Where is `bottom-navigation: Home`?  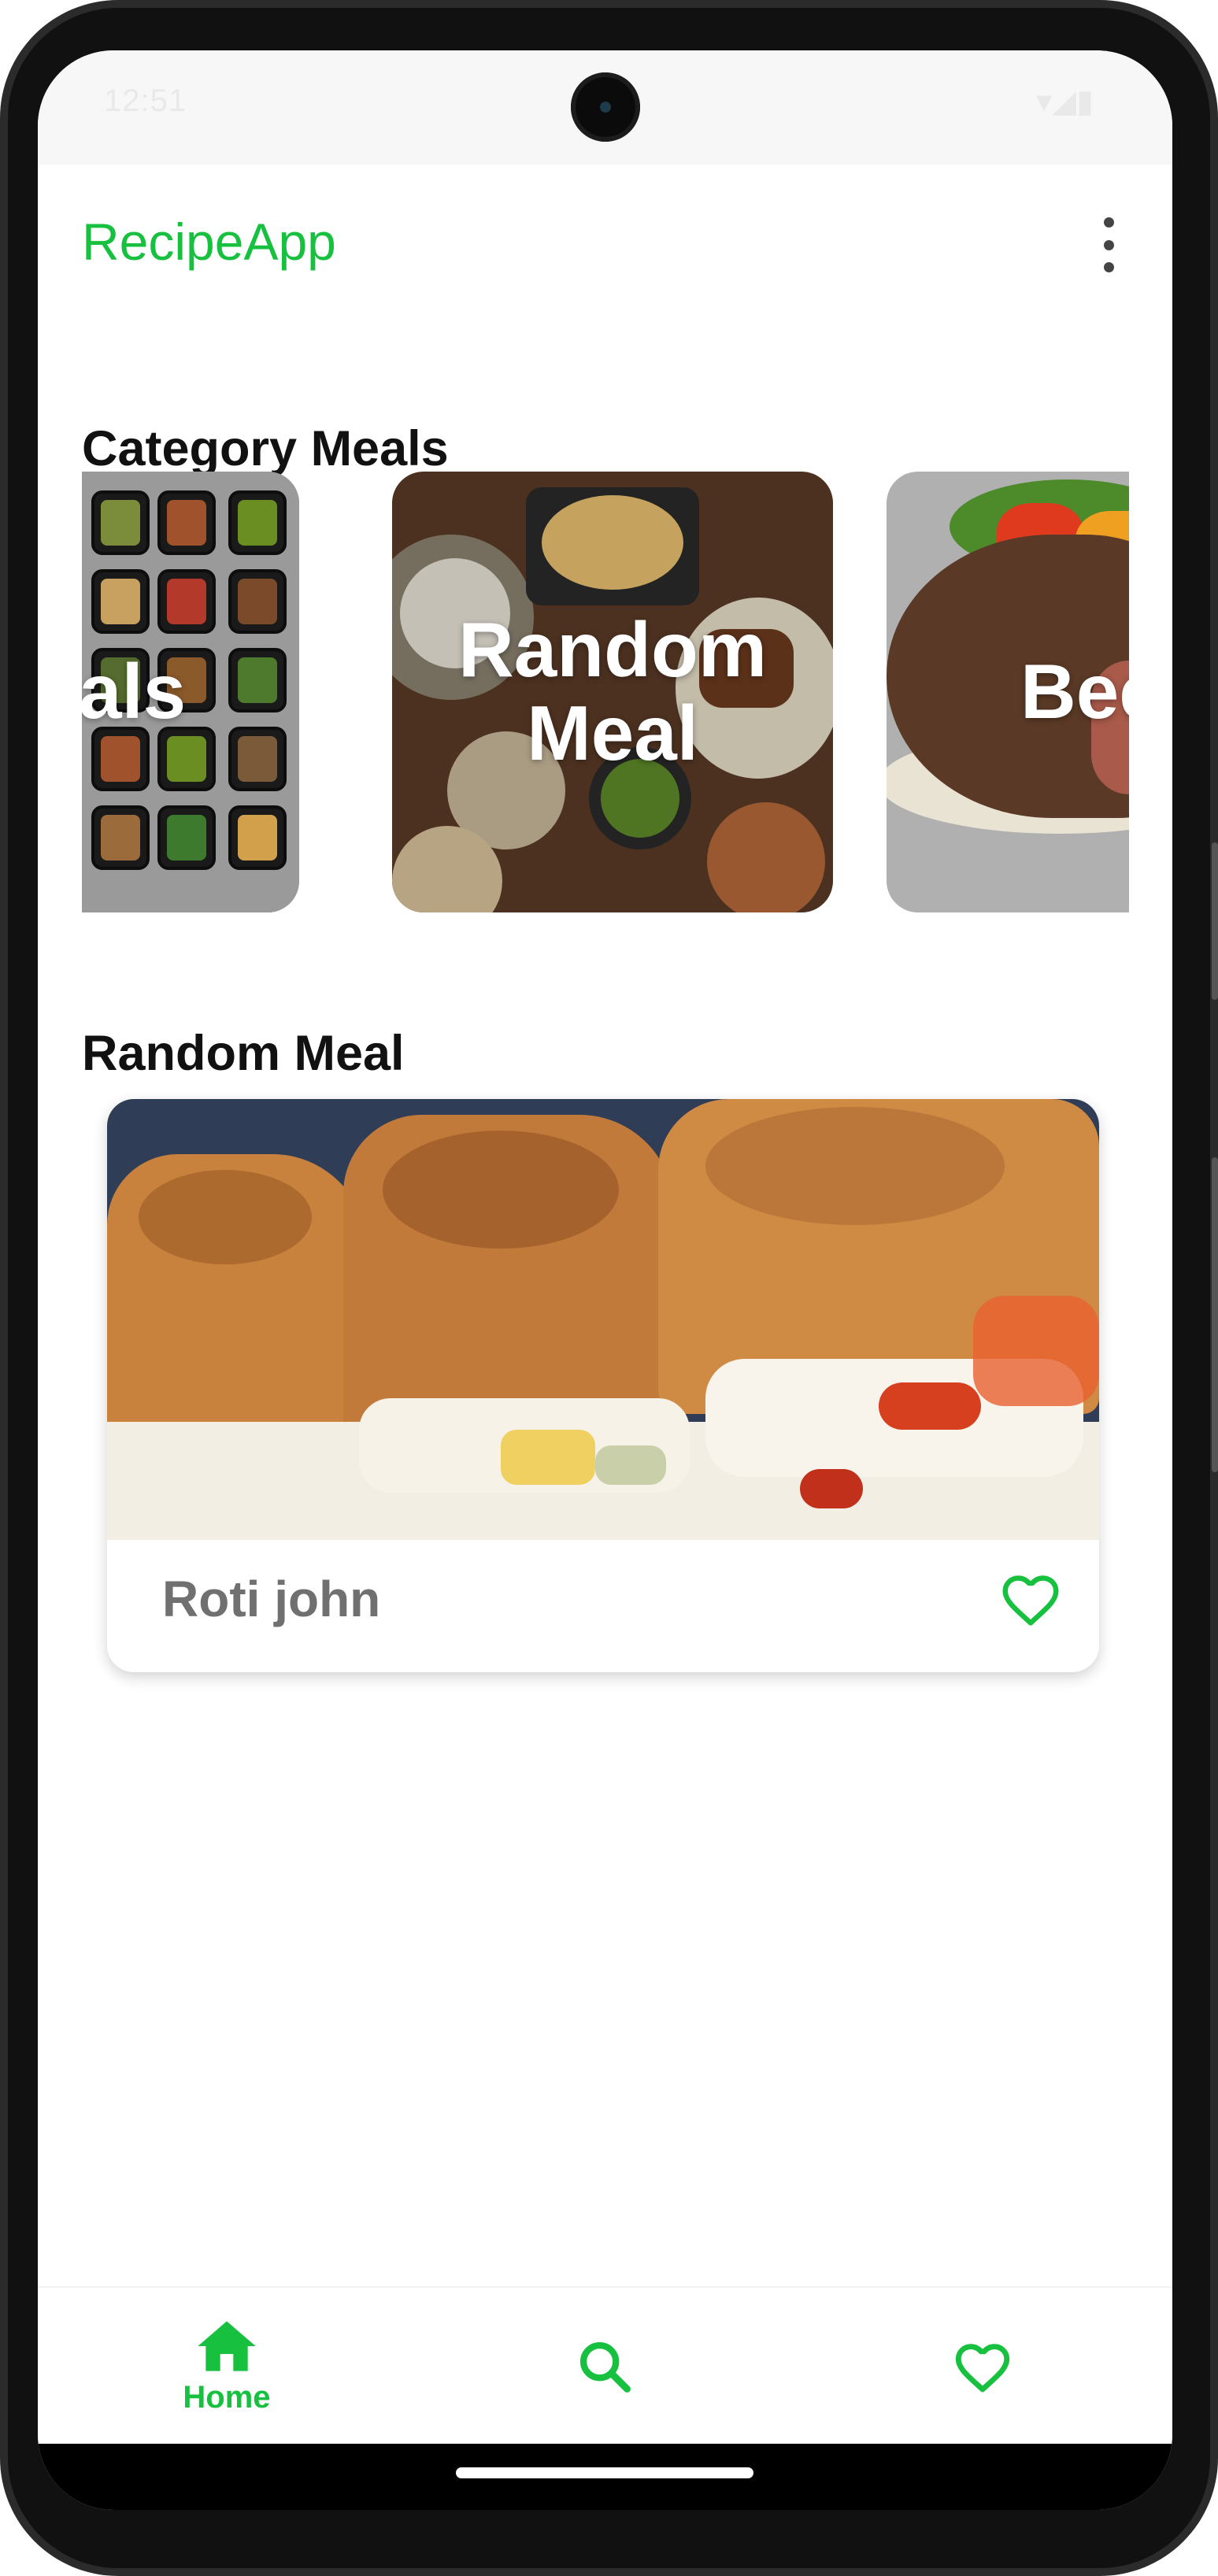 bottom-navigation: Home is located at coordinates (605, 2365).